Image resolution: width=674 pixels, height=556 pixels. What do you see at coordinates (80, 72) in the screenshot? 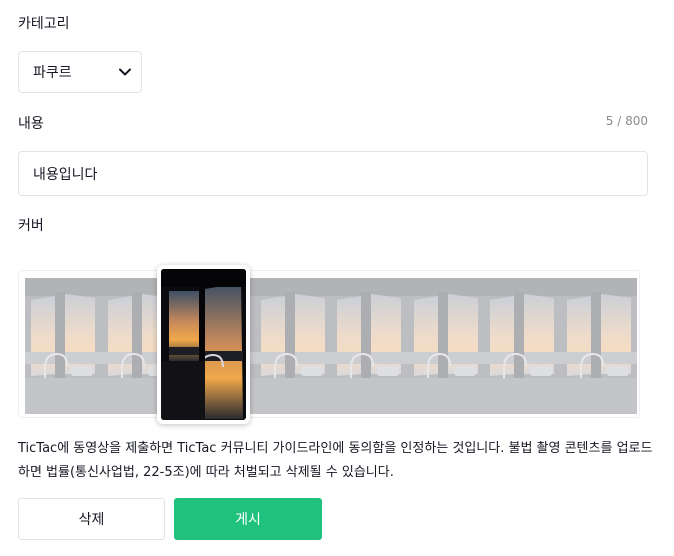
I see `category-select: 파쿠르` at bounding box center [80, 72].